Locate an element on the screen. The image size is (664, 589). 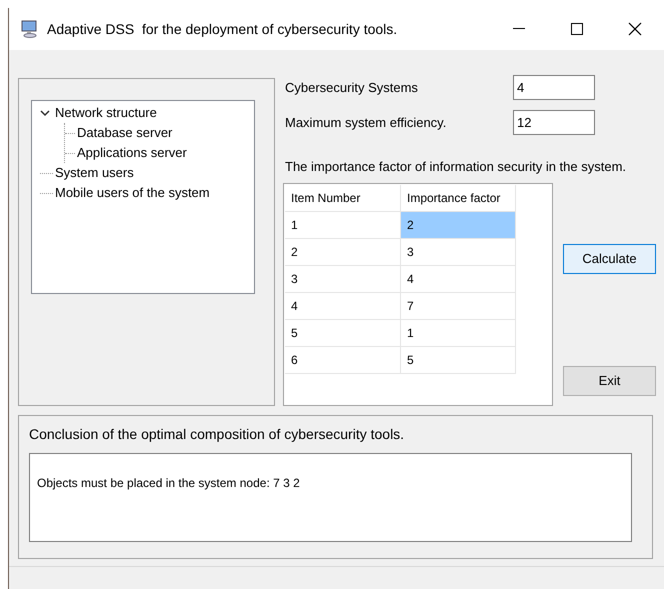
calculate-button: Calculate is located at coordinates (609, 259).